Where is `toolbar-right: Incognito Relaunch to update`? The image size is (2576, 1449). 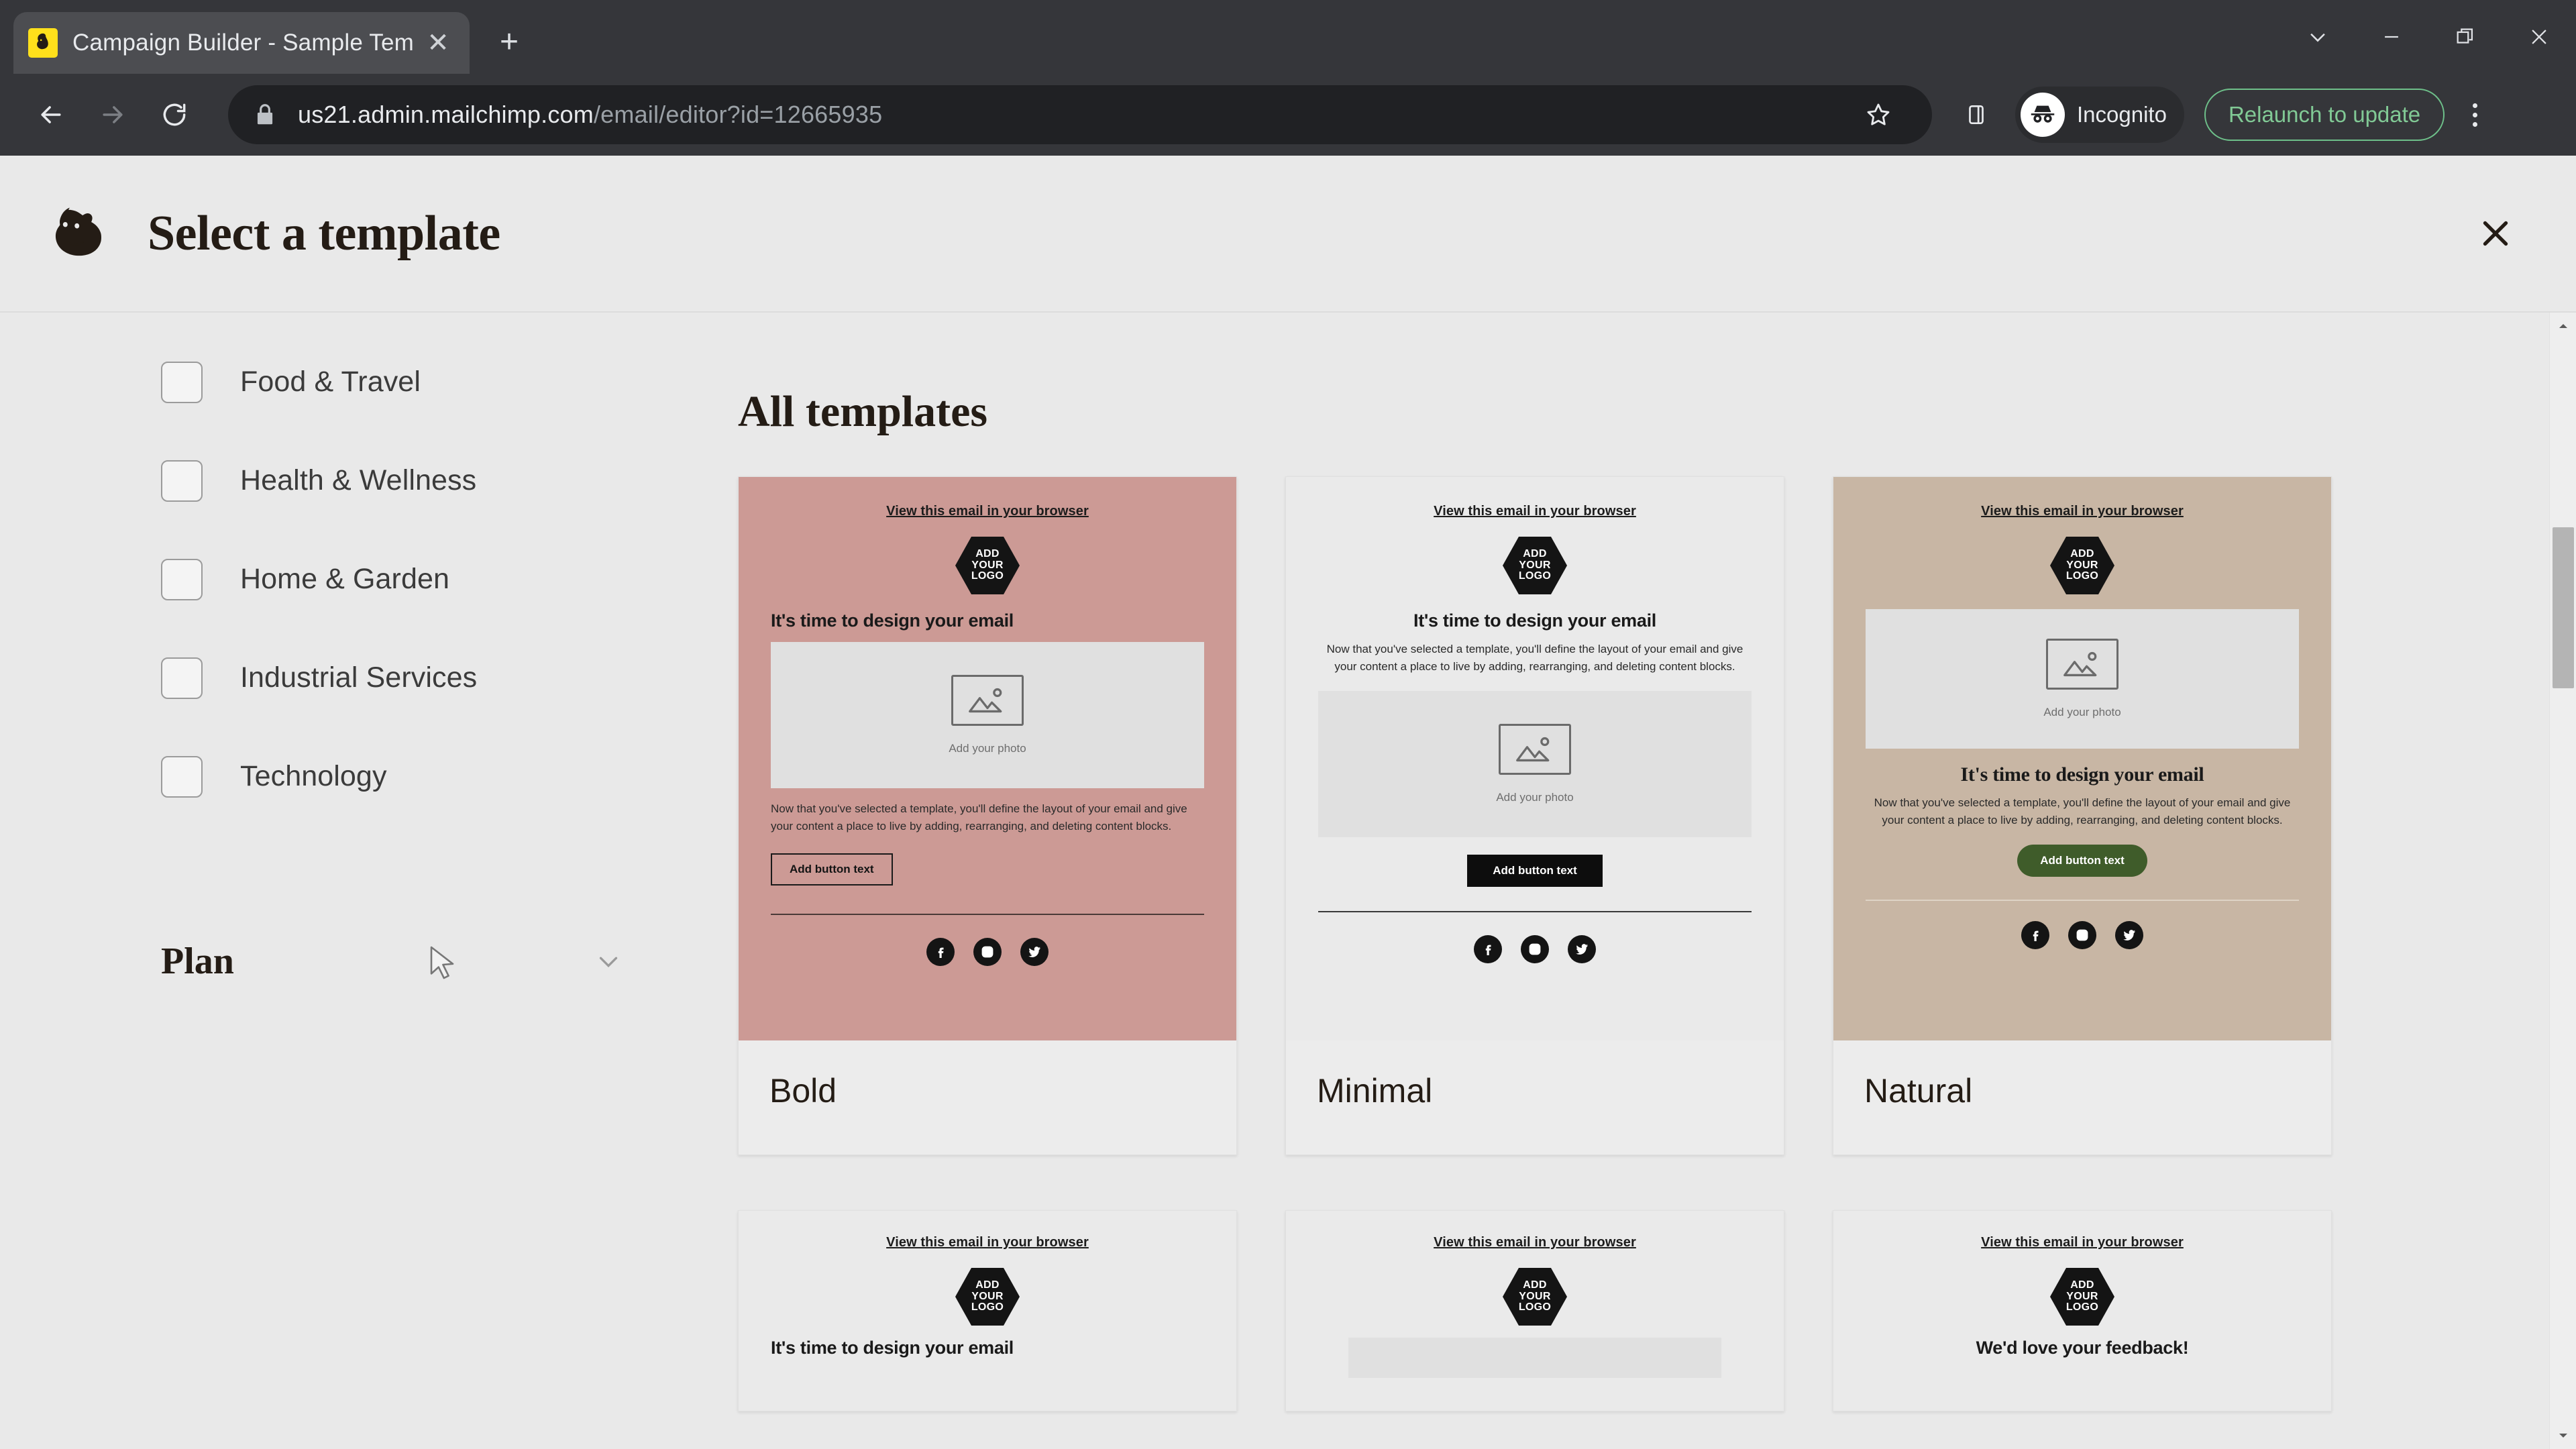
toolbar-right: Incognito Relaunch to update is located at coordinates (2224, 115).